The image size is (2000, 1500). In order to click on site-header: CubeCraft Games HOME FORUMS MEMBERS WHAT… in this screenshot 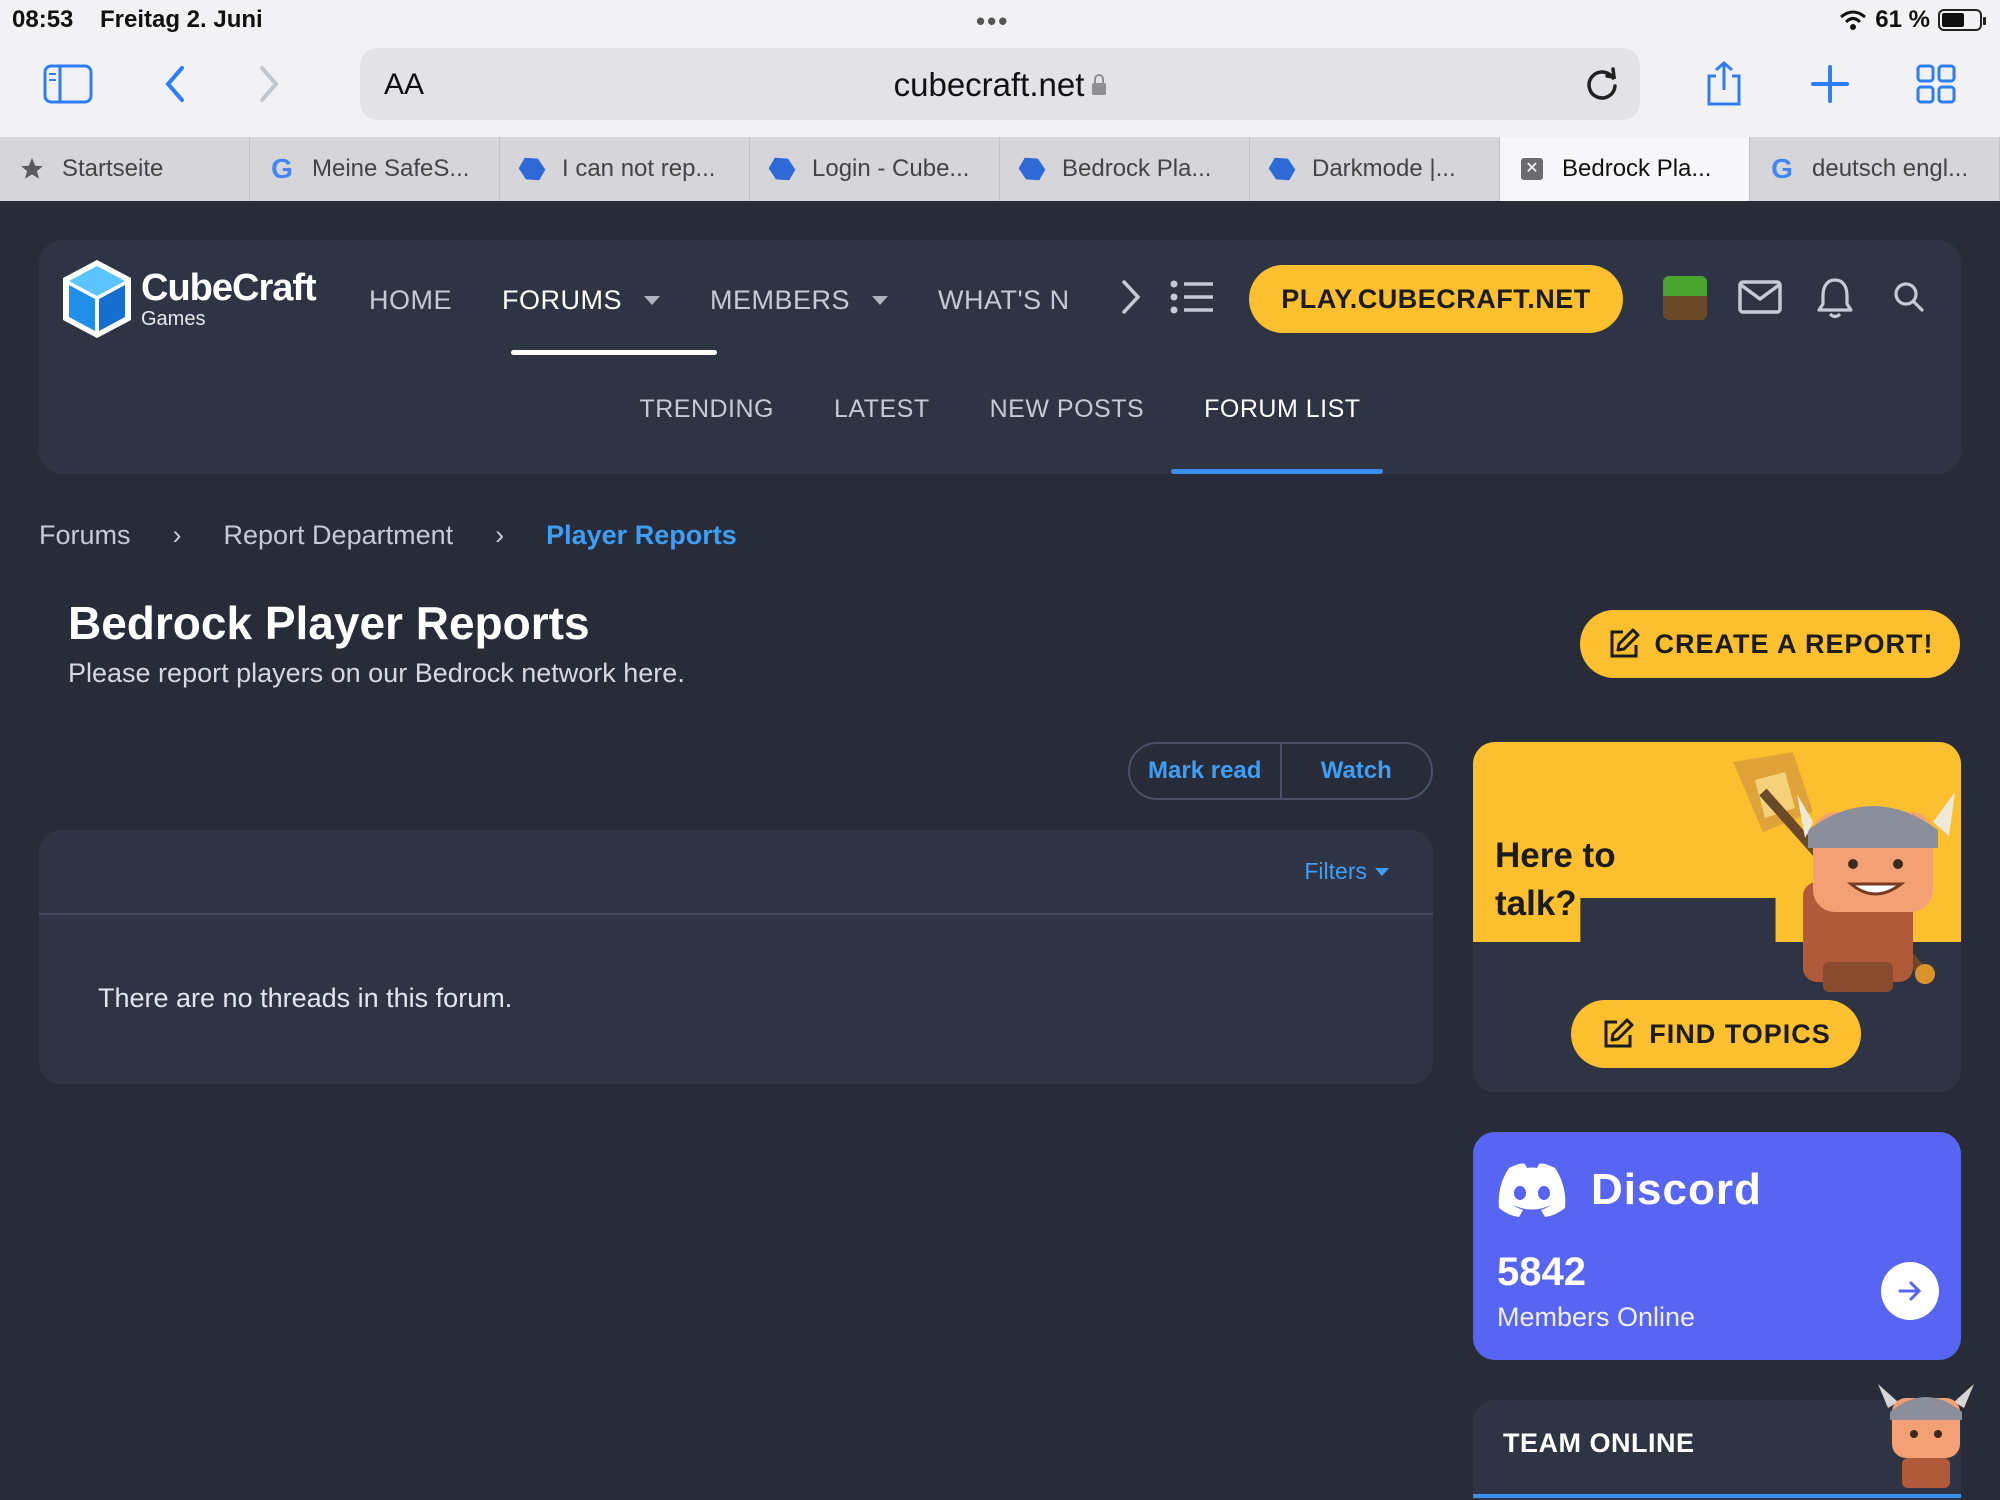, I will do `click(1000, 357)`.